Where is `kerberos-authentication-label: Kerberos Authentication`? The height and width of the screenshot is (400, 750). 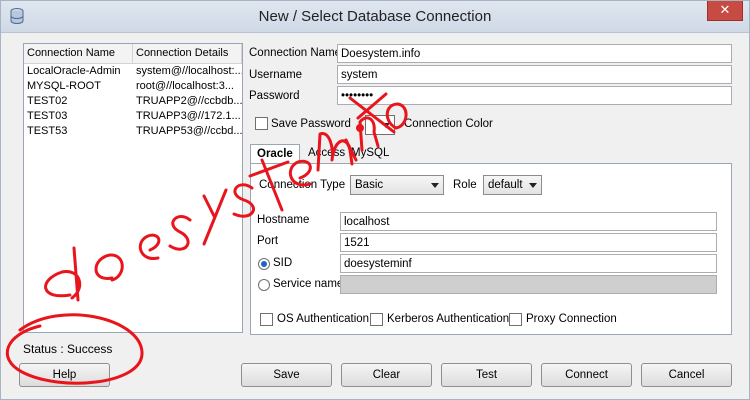 kerberos-authentication-label: Kerberos Authentication is located at coordinates (448, 319).